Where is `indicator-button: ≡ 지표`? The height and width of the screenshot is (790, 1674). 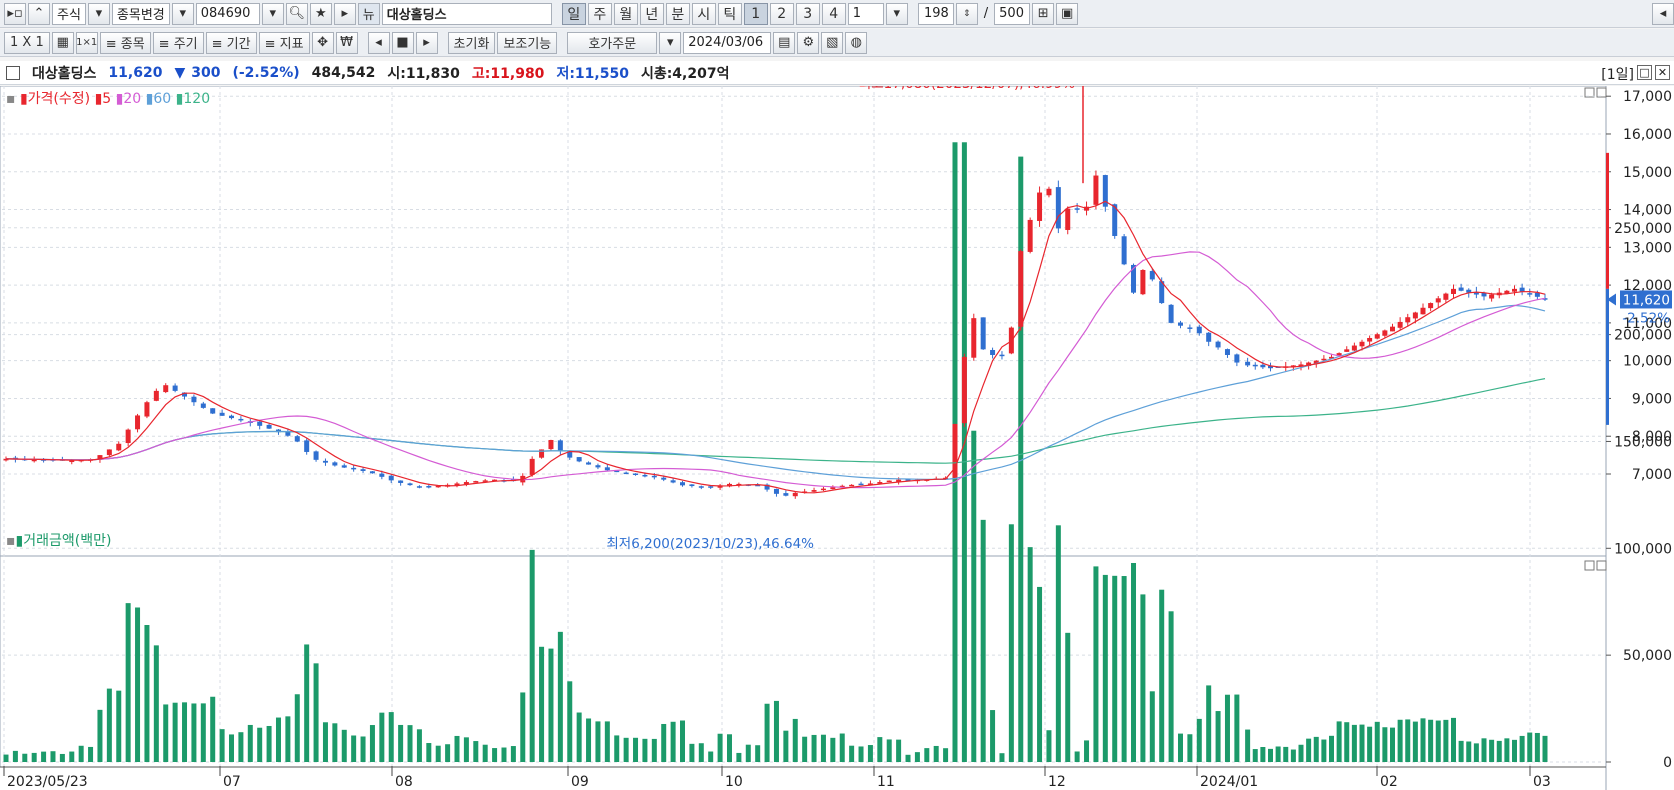
indicator-button: ≡ 지표 is located at coordinates (284, 42).